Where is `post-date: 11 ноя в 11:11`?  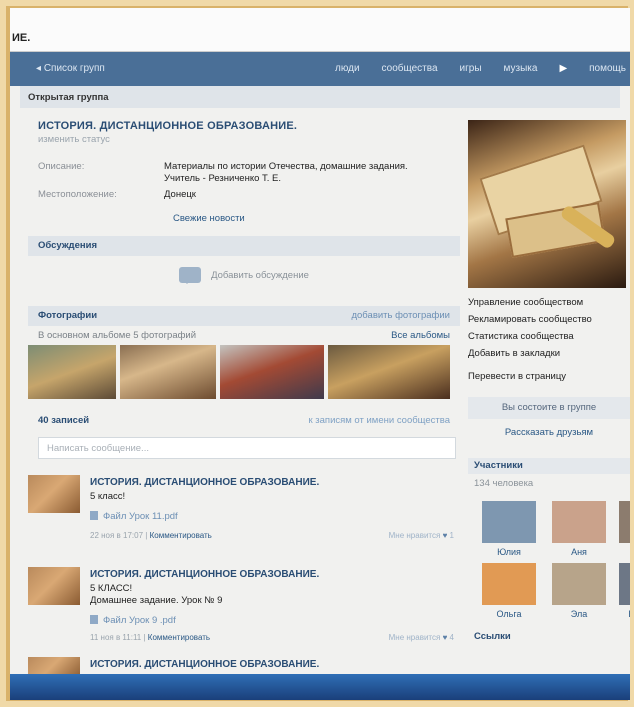 post-date: 11 ноя в 11:11 is located at coordinates (115, 637).